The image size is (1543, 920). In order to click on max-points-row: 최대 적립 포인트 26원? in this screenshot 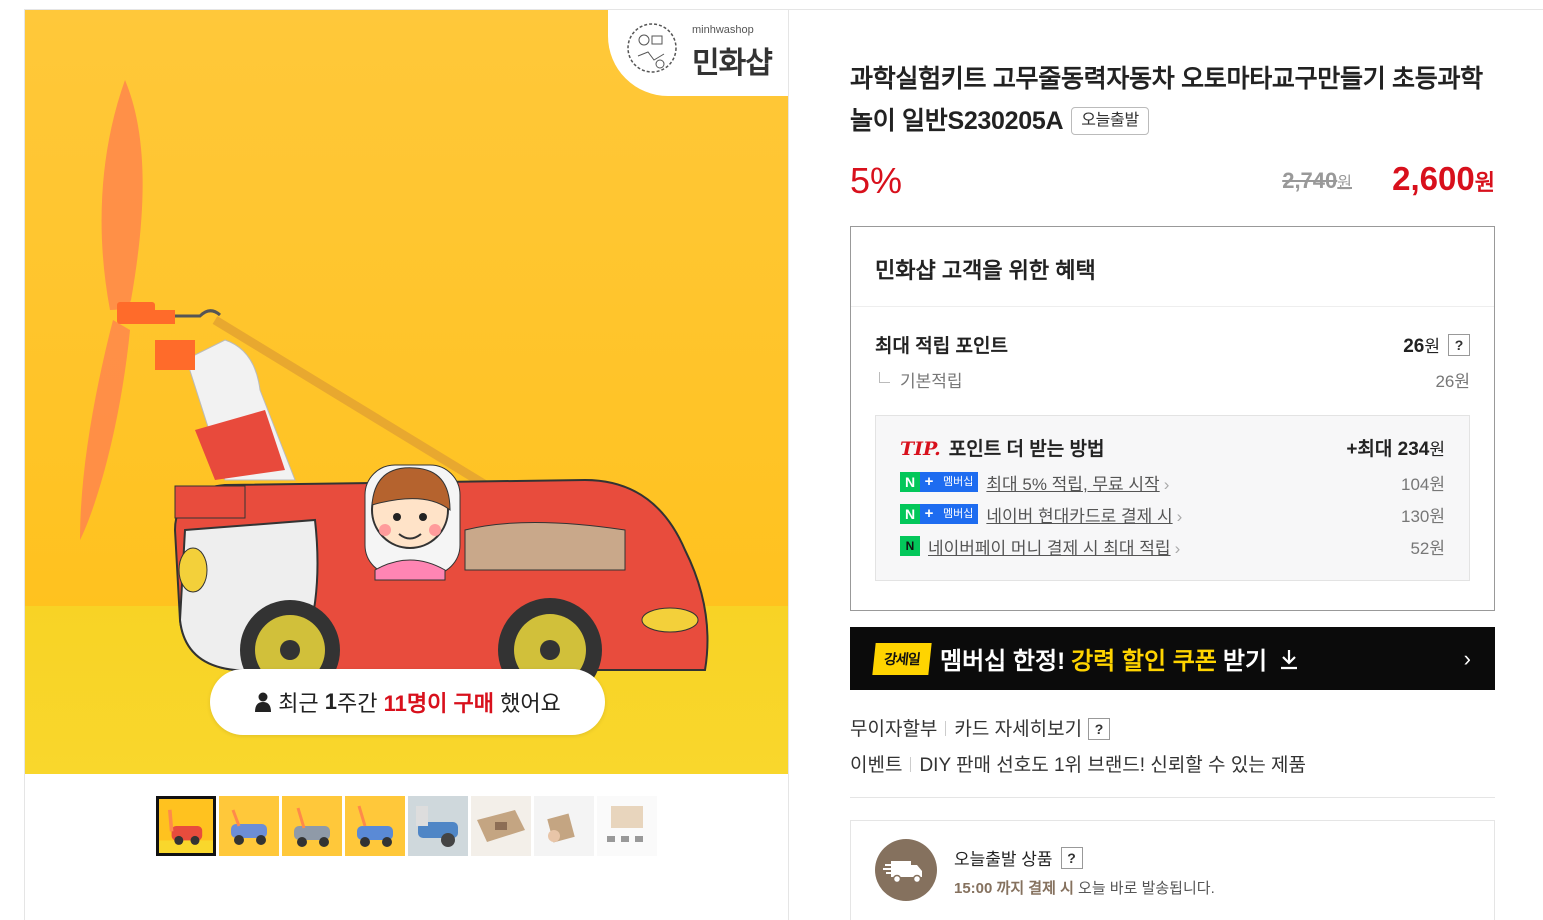, I will do `click(1172, 344)`.